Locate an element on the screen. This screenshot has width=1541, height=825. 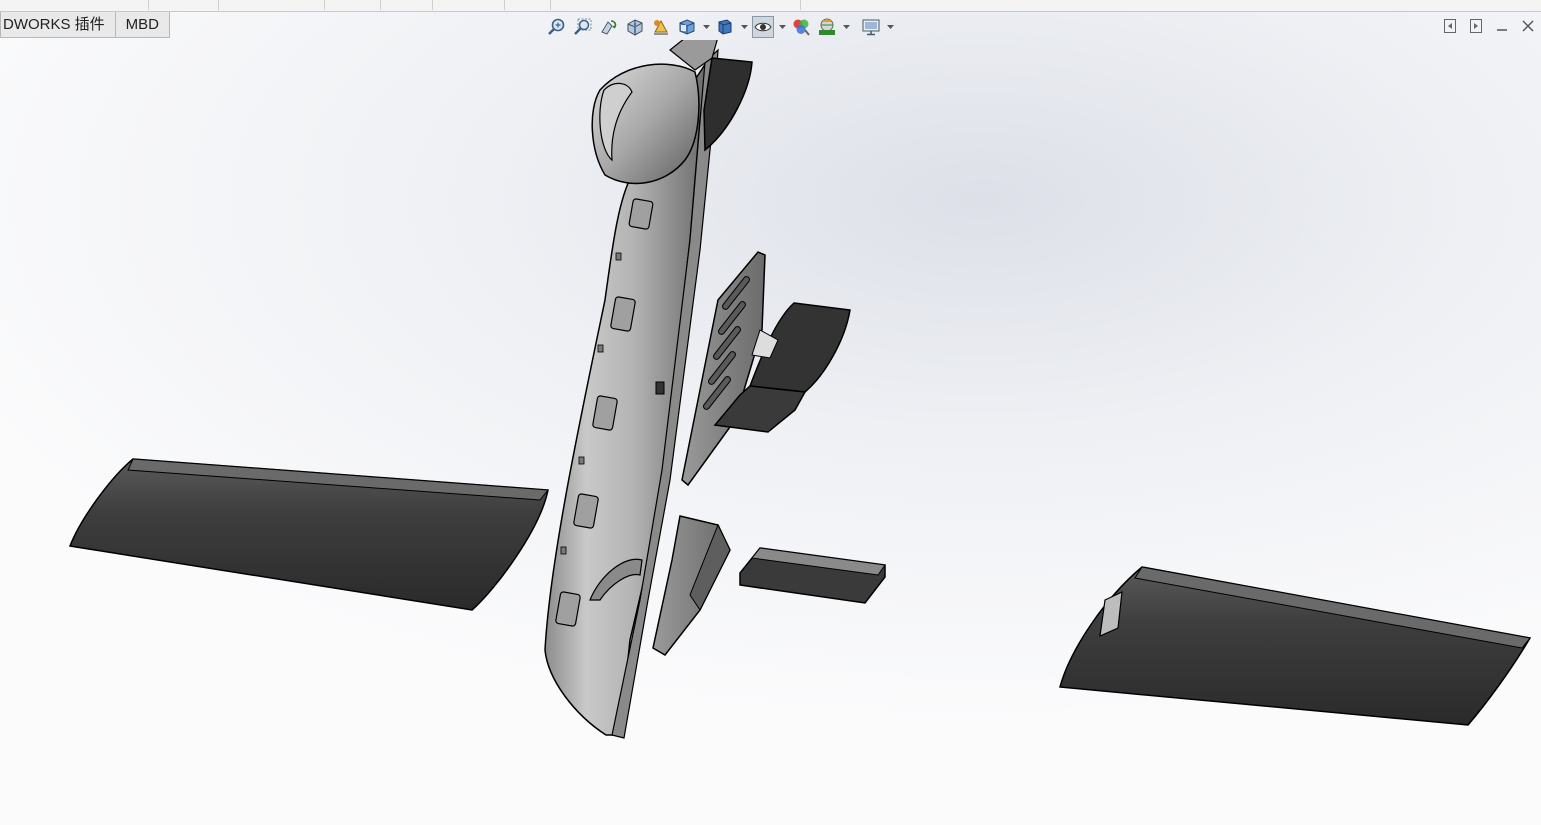
restore-right-icon is located at coordinates (1476, 26).